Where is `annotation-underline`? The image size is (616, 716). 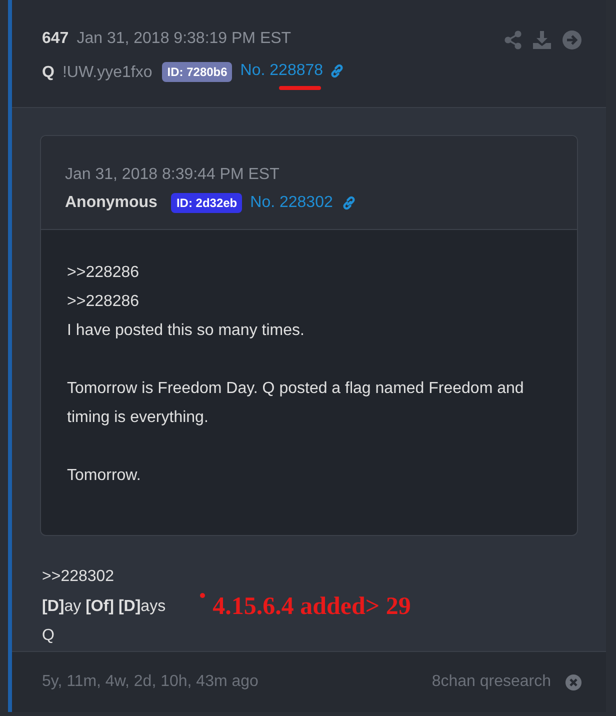 annotation-underline is located at coordinates (299, 88).